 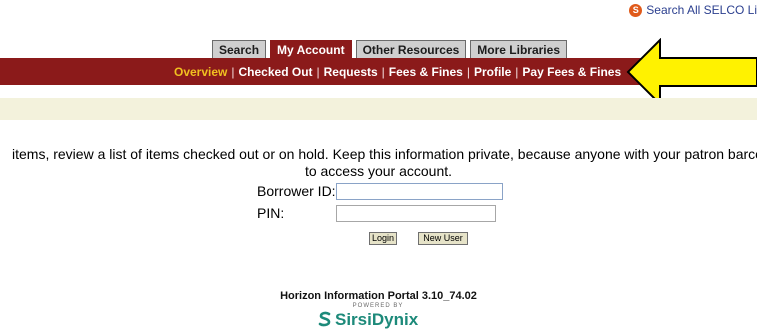 I want to click on login-button: Login, so click(x=383, y=238).